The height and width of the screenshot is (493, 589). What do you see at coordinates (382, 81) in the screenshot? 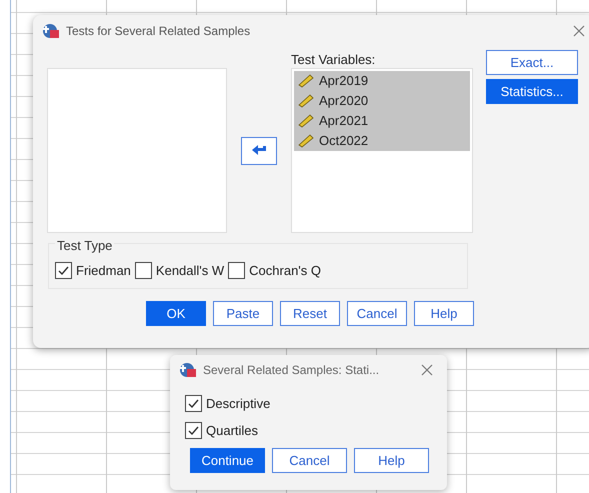
I see `list-item: Apr2019` at bounding box center [382, 81].